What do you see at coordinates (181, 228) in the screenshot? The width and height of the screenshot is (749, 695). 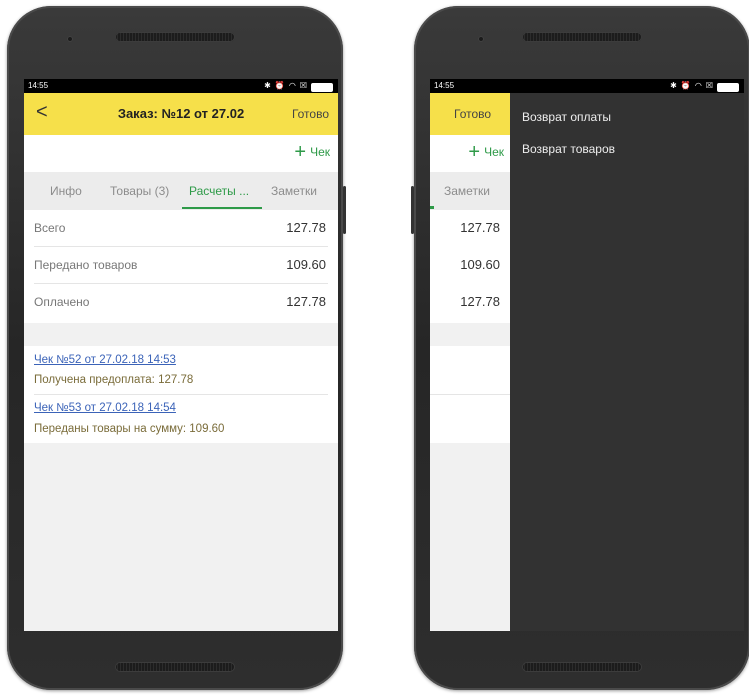 I see `total-row: Всего 127.78` at bounding box center [181, 228].